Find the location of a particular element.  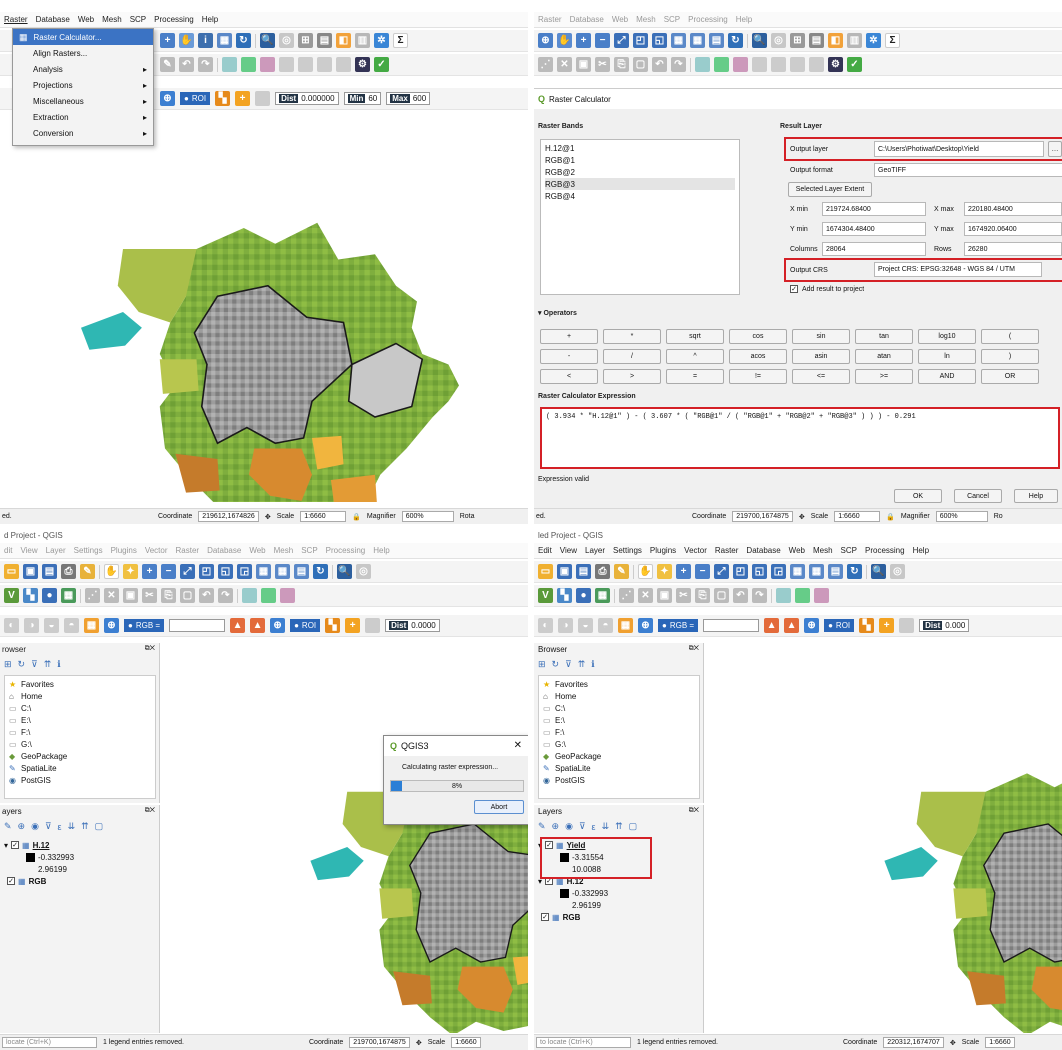

menu-item-projections: Projections ▸ is located at coordinates (83, 85).